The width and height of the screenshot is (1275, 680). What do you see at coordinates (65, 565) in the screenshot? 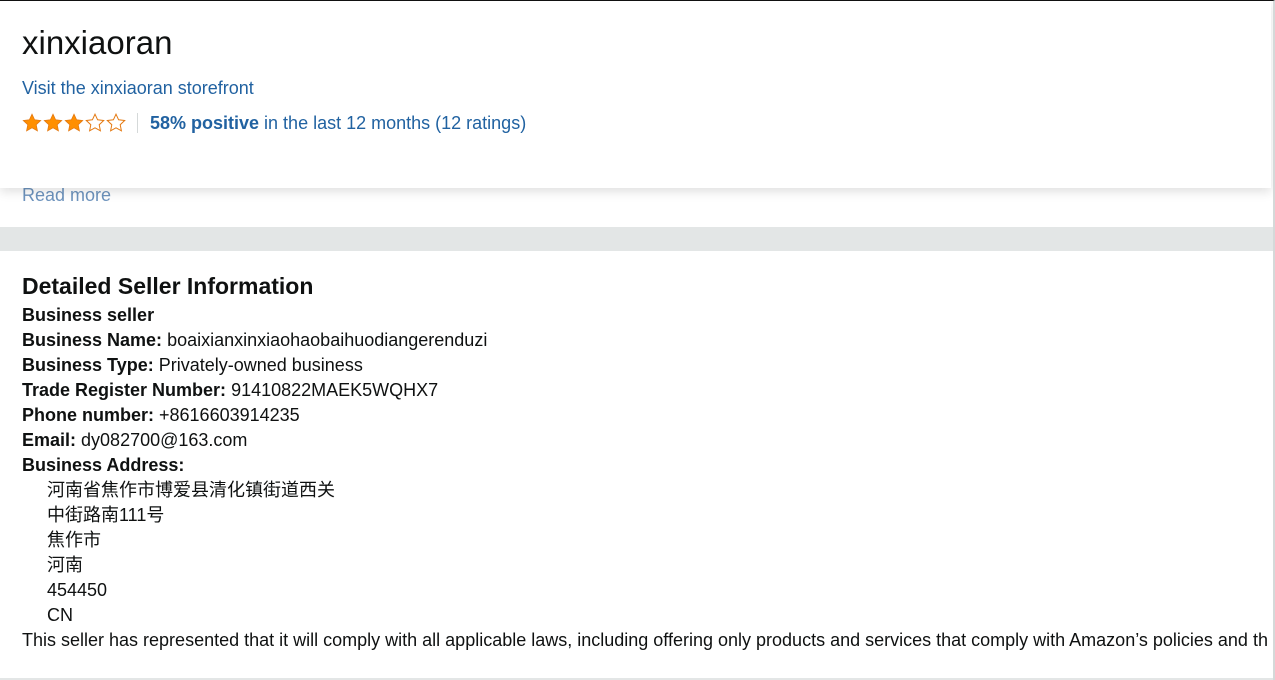
I see `address-line: 河南` at bounding box center [65, 565].